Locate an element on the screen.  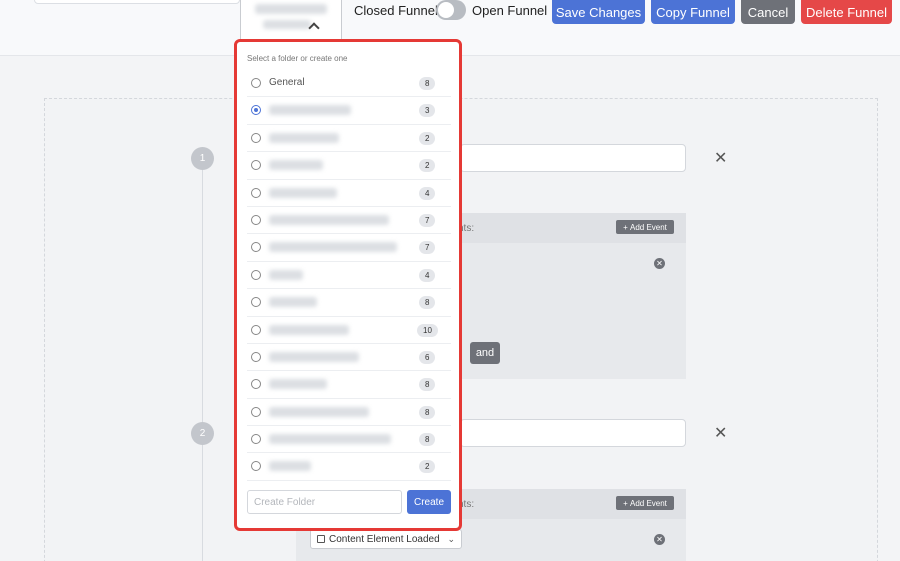
folder-option: 10 is located at coordinates (349, 330).